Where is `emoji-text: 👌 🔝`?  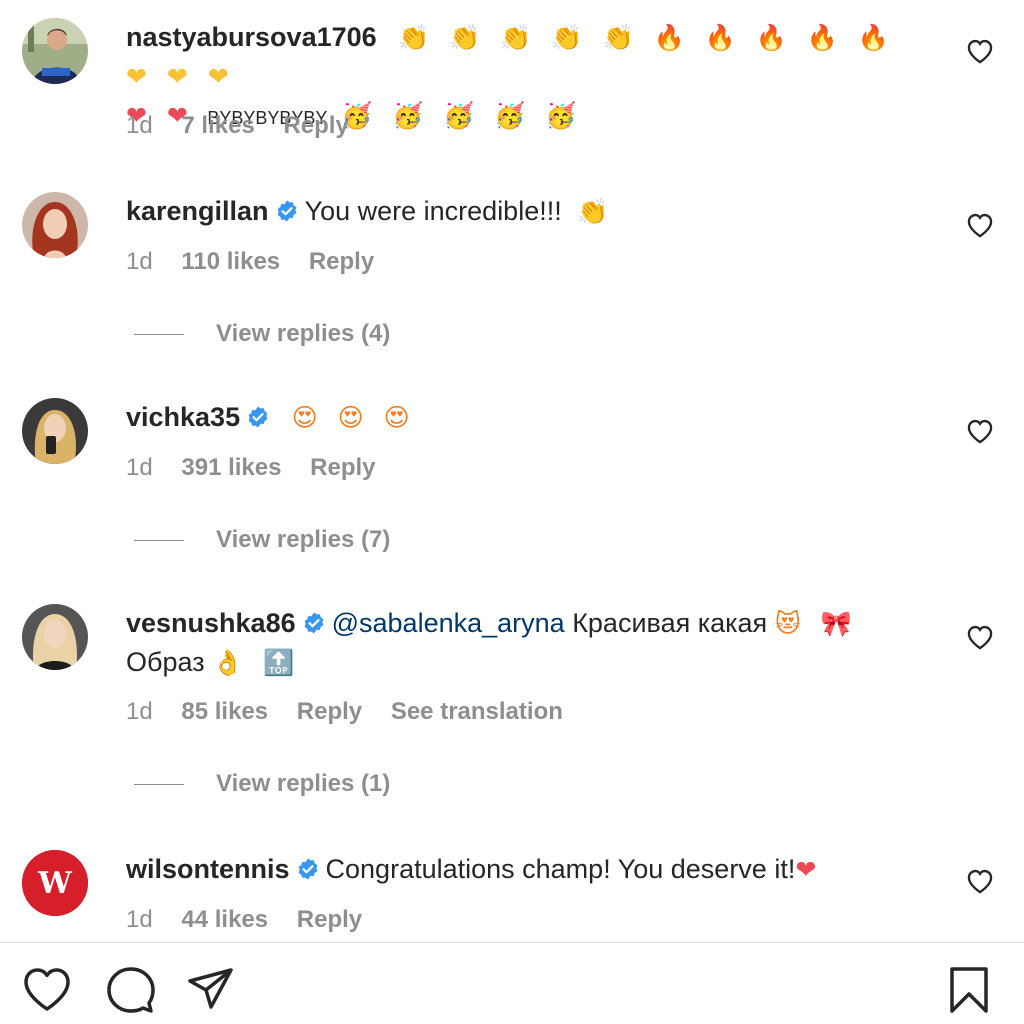 emoji-text: 👌 🔝 is located at coordinates (256, 662).